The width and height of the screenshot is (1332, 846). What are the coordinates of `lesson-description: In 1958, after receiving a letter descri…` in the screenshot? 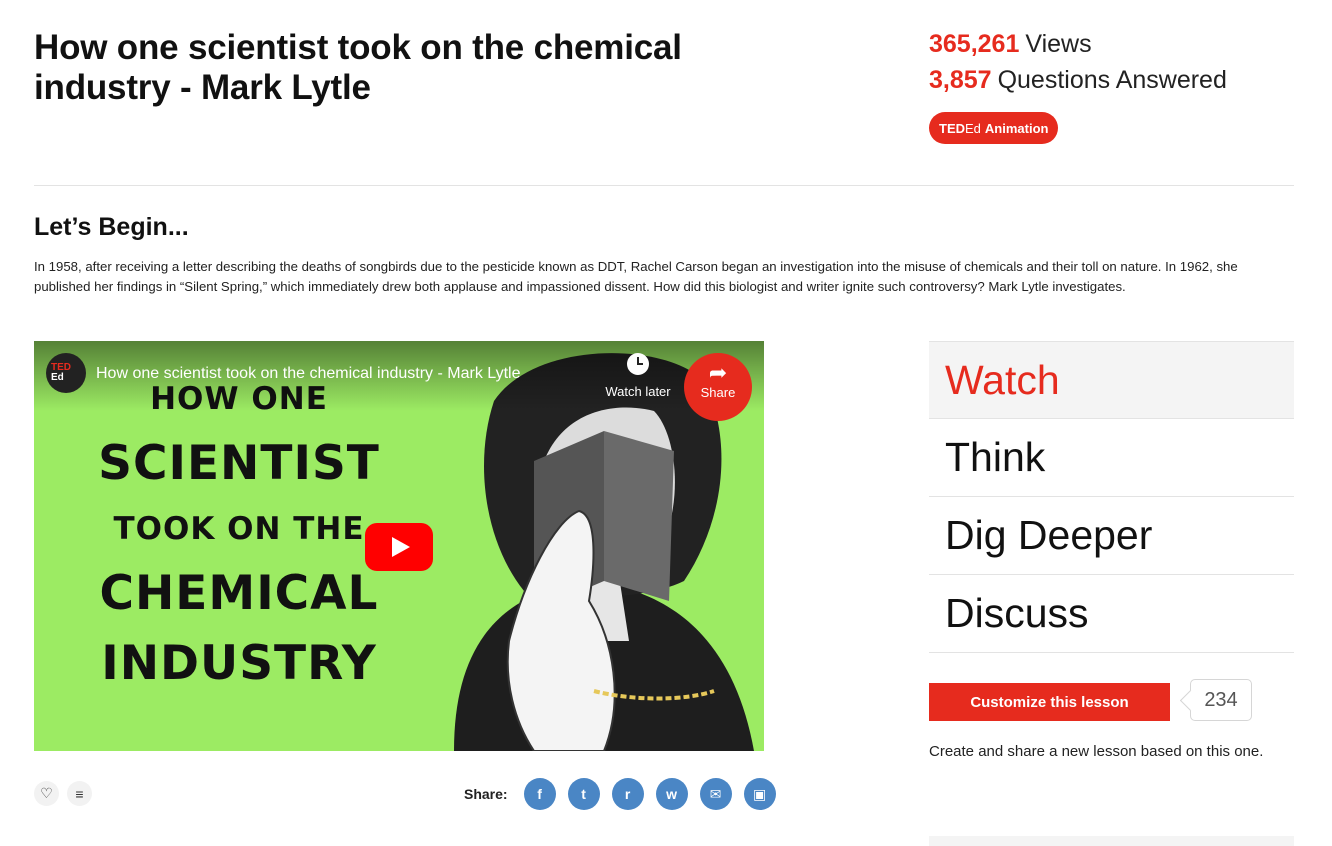 It's located at (636, 276).